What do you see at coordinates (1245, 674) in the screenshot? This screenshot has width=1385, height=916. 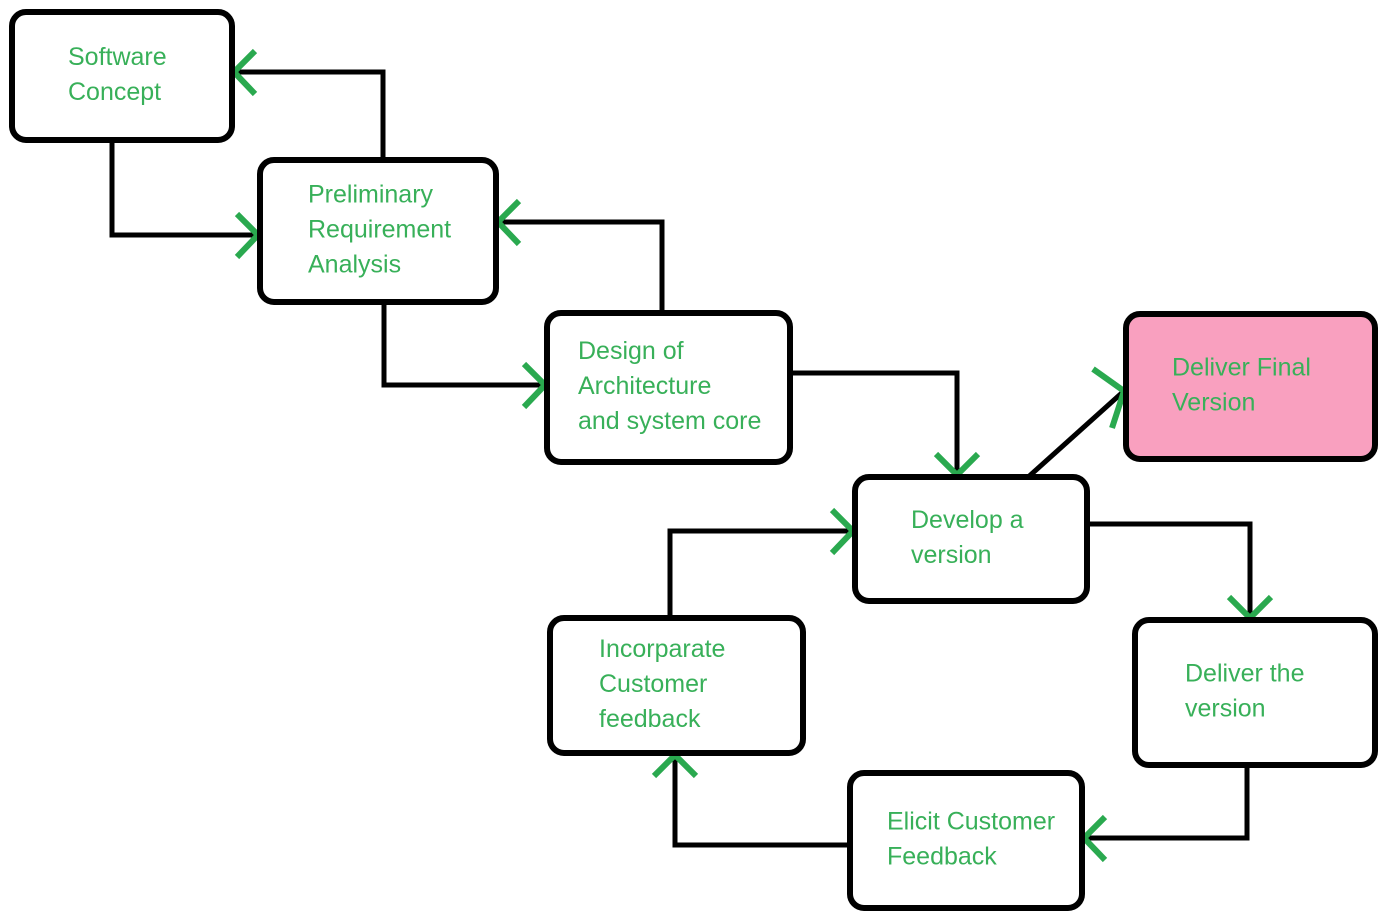 I see `node-label-line: Deliver the` at bounding box center [1245, 674].